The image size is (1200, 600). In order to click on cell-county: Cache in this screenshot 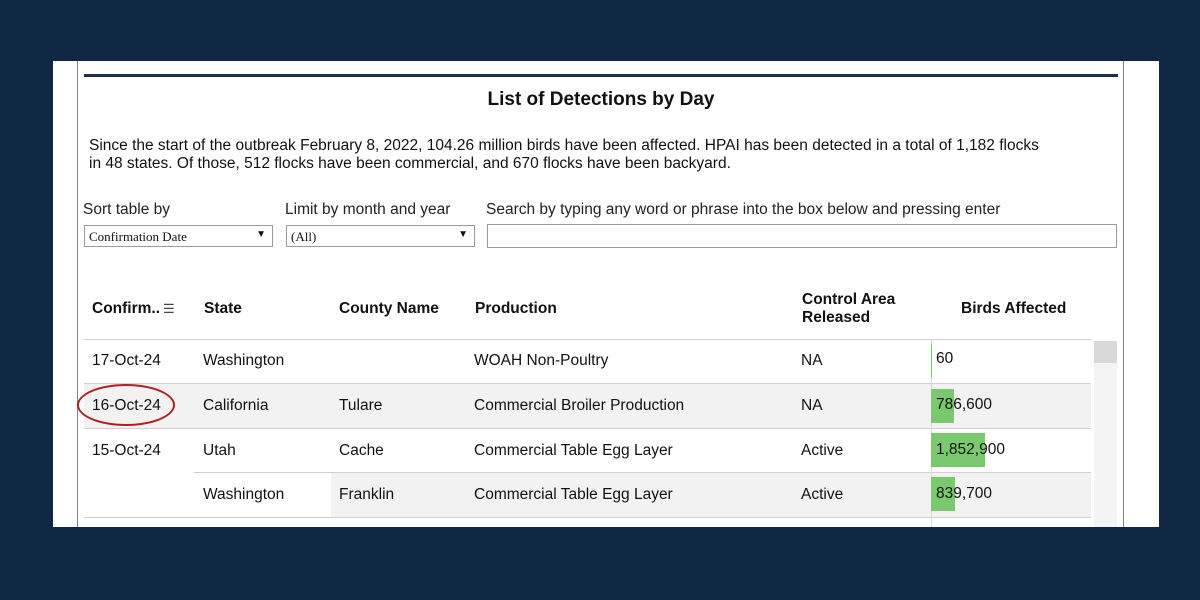, I will do `click(361, 450)`.